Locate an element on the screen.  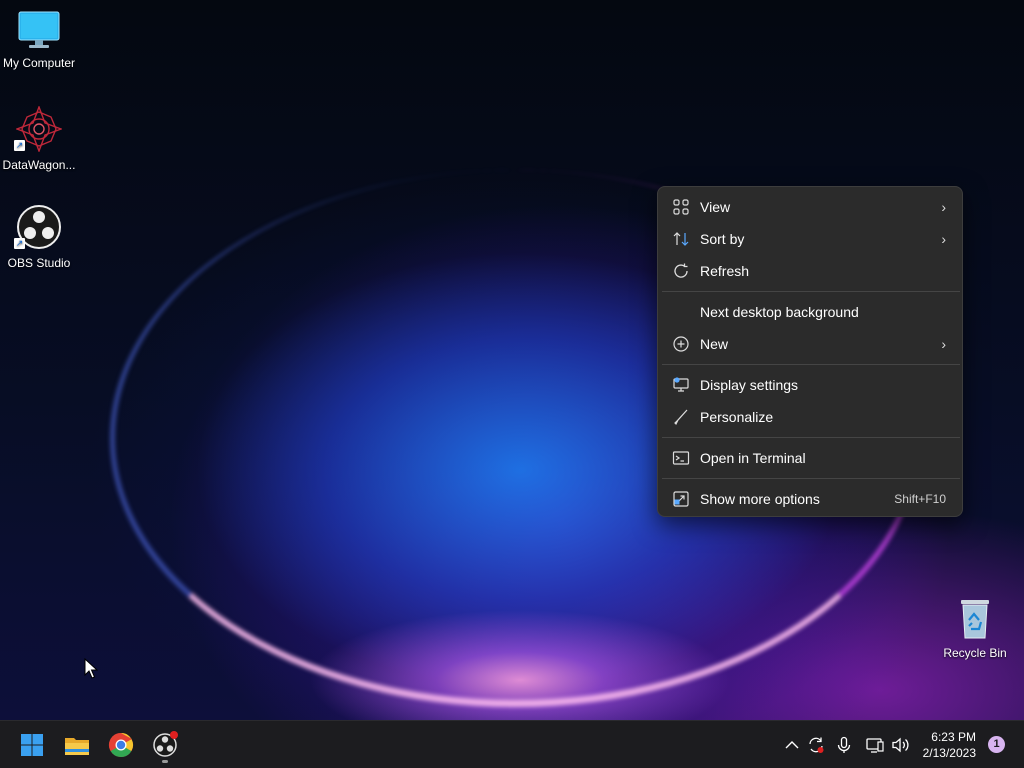
menu-item-label: Open in Terminal is located at coordinates (753, 458).